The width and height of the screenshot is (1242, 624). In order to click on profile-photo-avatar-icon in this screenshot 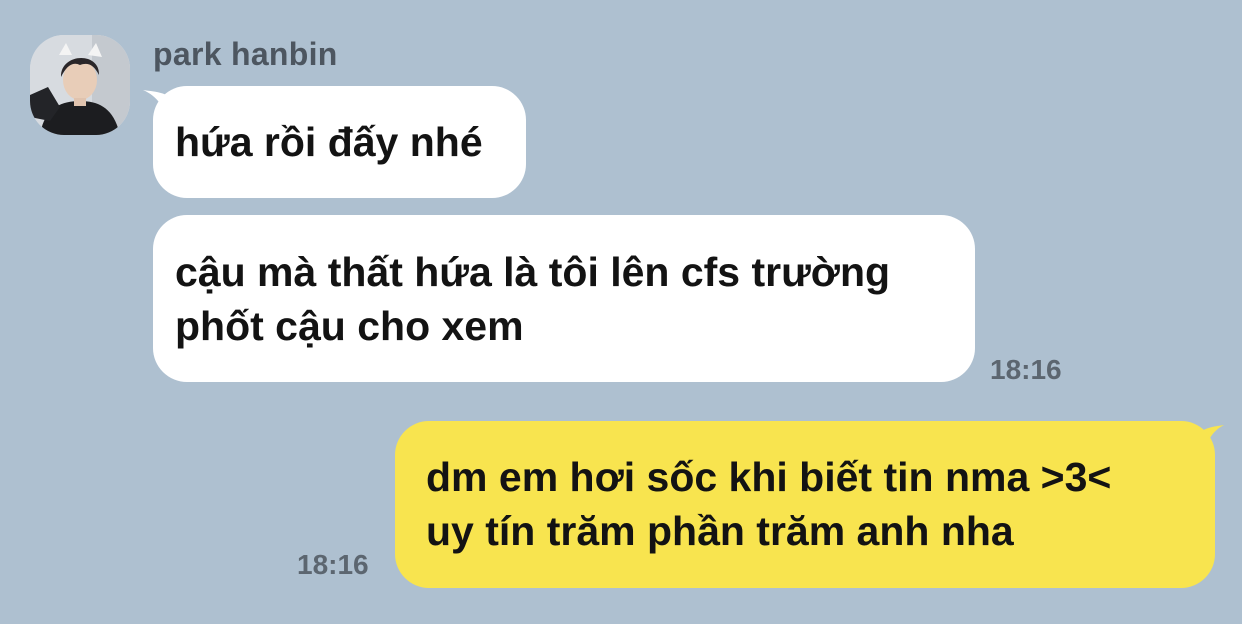, I will do `click(80, 85)`.